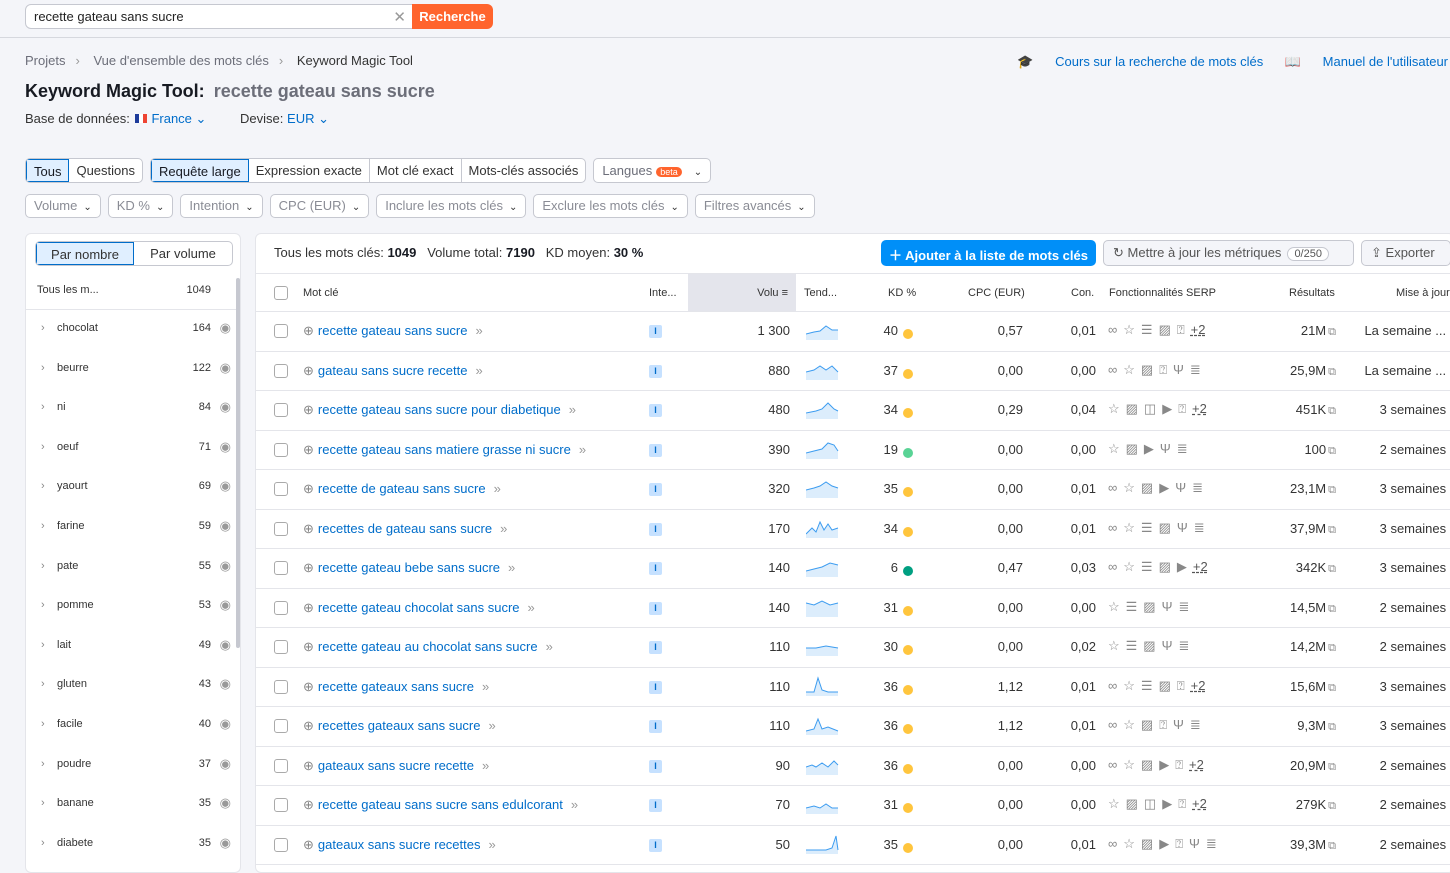 Image resolution: width=1450 pixels, height=873 pixels. Describe the element at coordinates (48, 170) in the screenshot. I see `tab-all: Tous` at that location.